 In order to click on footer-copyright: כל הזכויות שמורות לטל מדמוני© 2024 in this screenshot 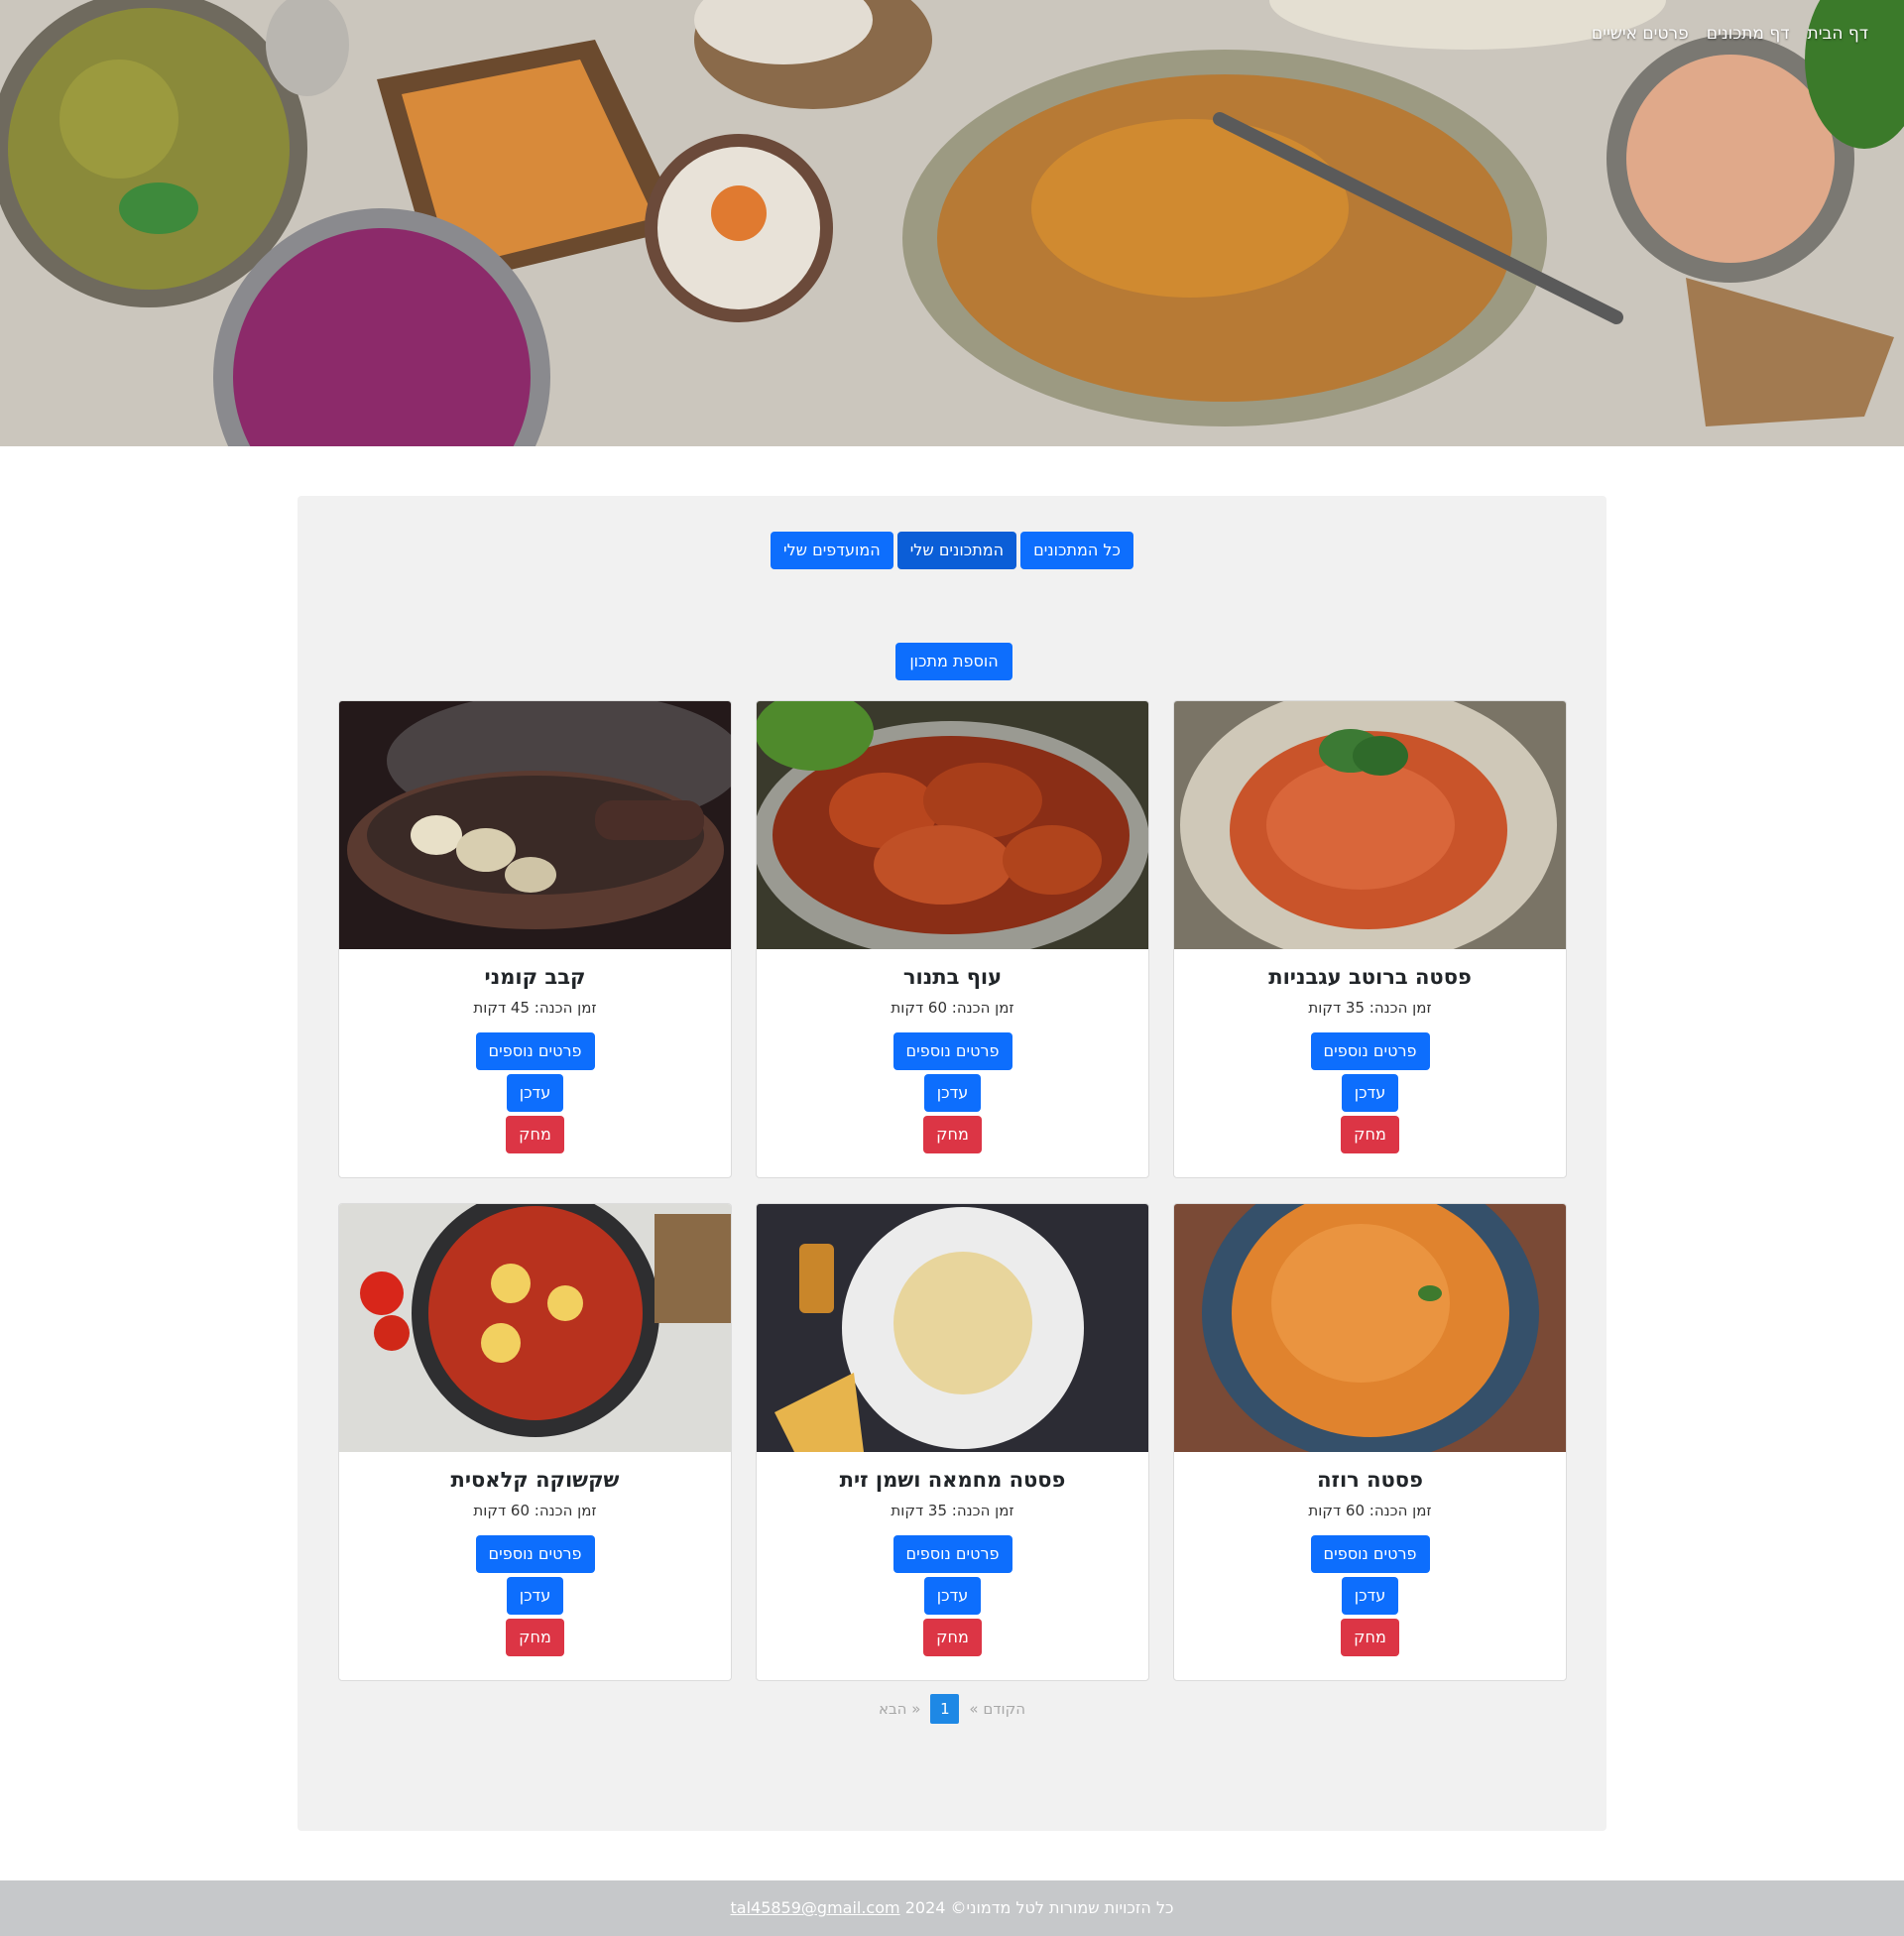, I will do `click(1039, 1907)`.